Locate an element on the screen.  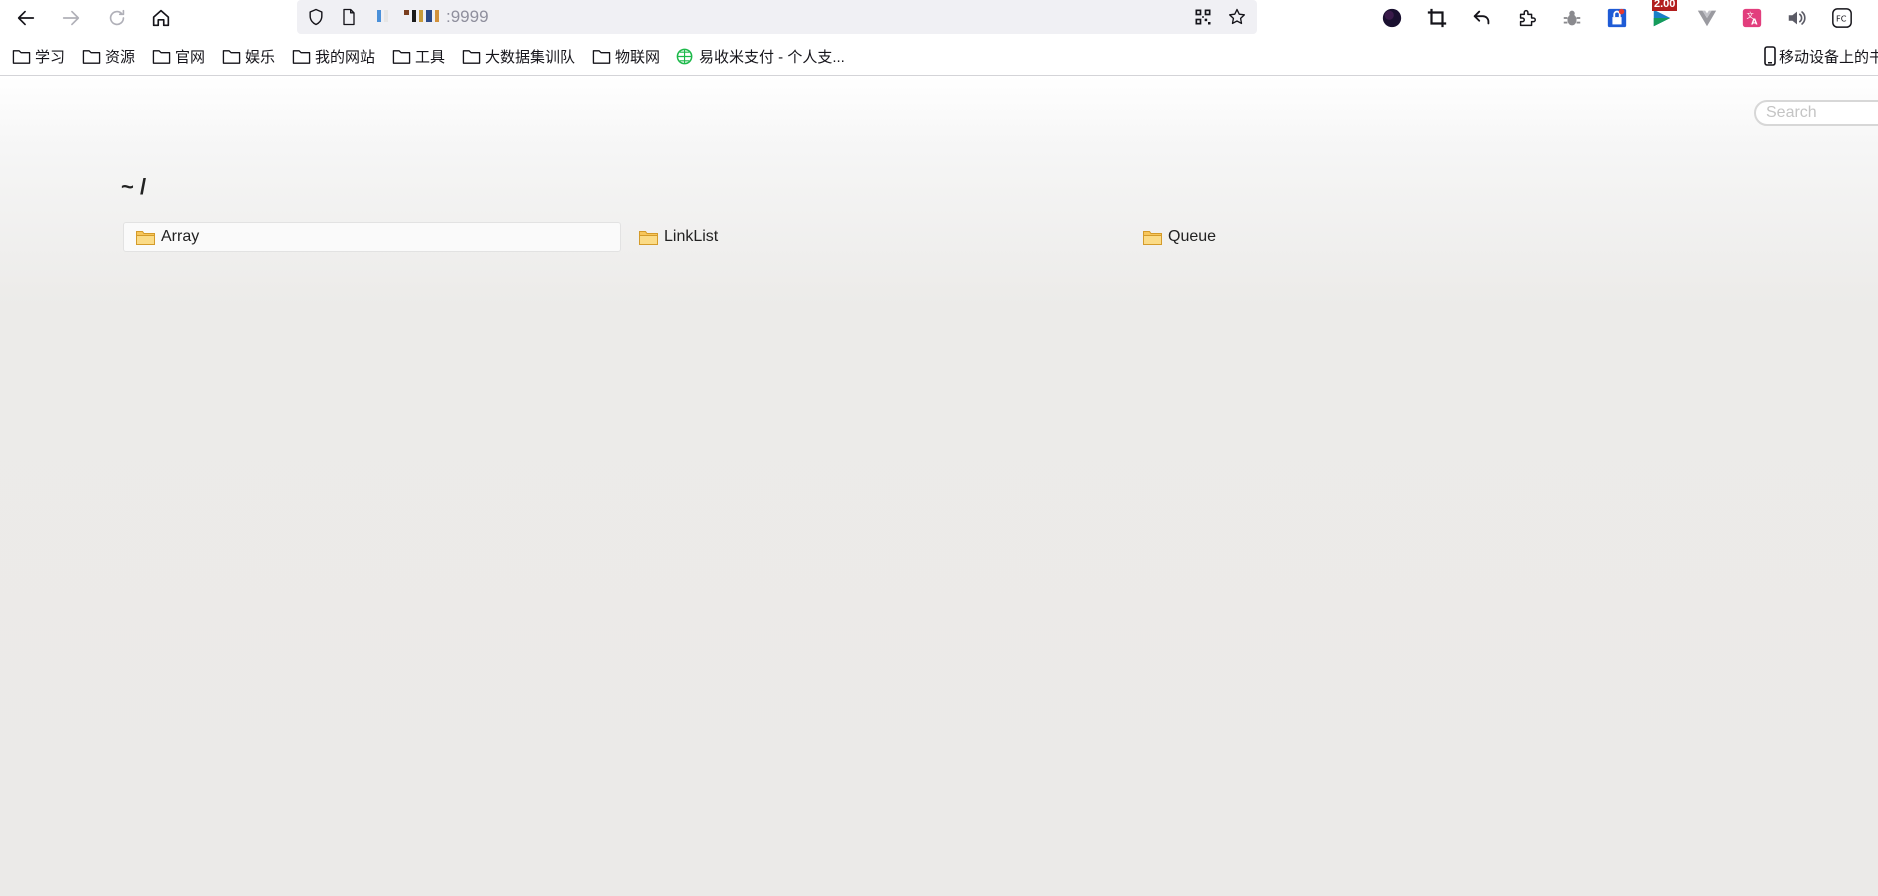
undo-arrow-icon is located at coordinates (1481, 17).